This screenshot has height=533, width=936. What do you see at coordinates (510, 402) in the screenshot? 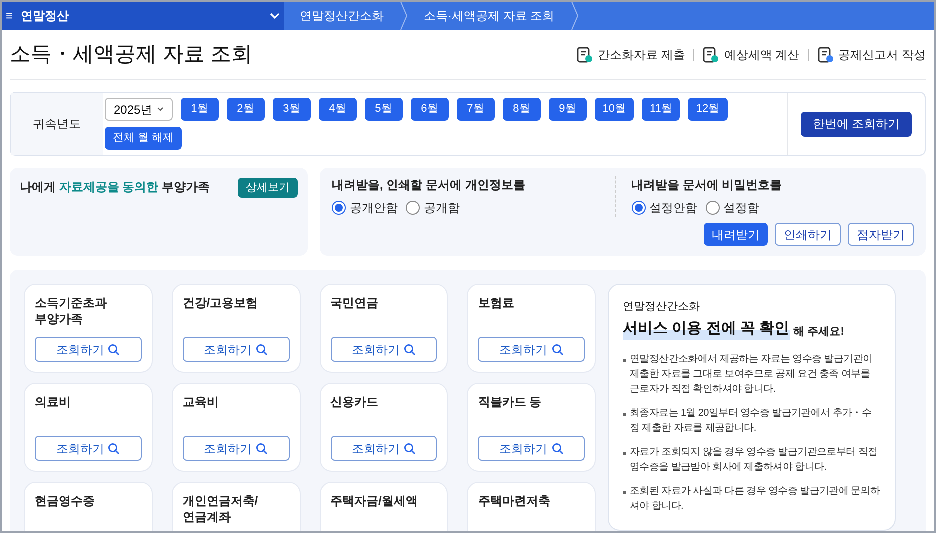
I see `category-name: 직불카드 등` at bounding box center [510, 402].